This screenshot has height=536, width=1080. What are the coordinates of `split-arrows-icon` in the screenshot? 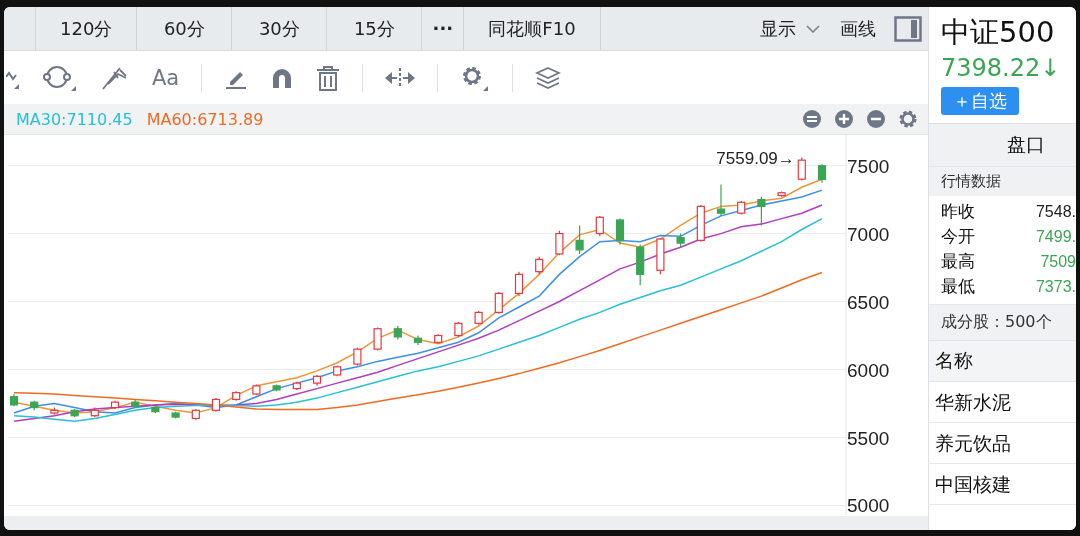 It's located at (400, 77).